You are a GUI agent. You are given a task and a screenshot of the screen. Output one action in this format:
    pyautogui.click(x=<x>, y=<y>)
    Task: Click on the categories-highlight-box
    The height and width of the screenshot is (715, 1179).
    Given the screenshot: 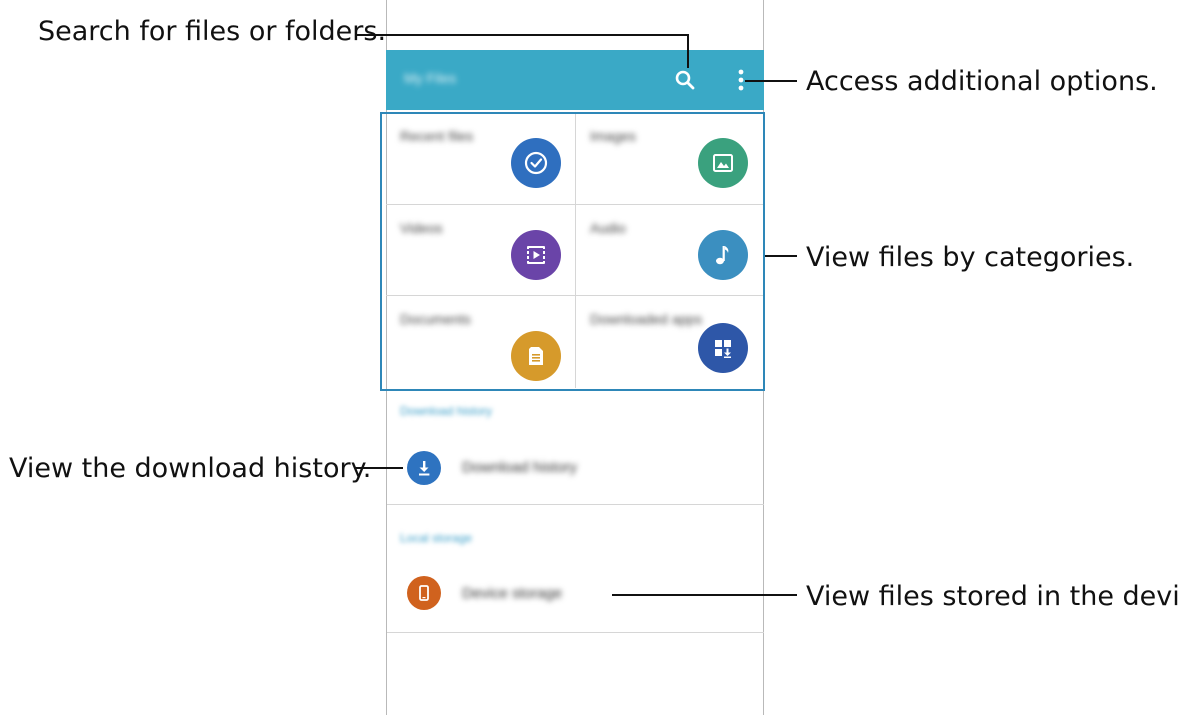 What is the action you would take?
    pyautogui.click(x=572, y=251)
    